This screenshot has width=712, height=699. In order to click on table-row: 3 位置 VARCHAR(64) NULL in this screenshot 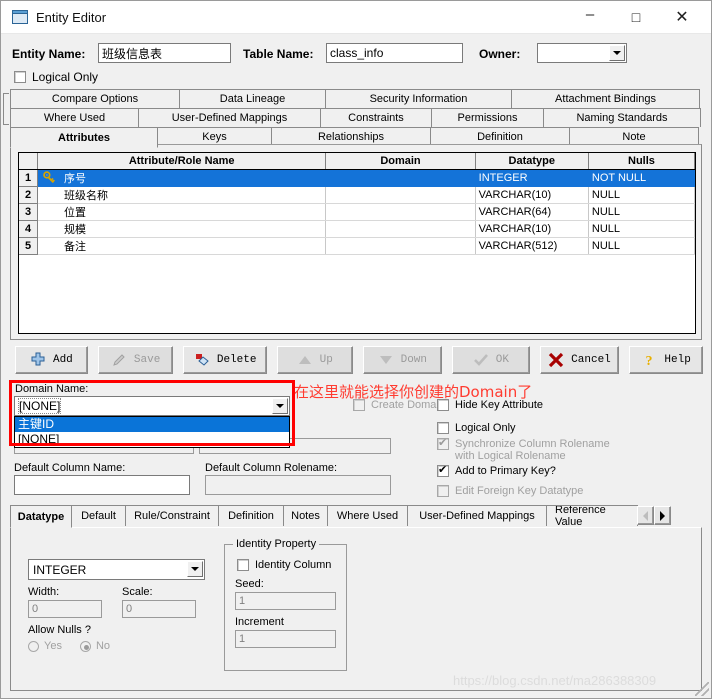, I will do `click(357, 212)`.